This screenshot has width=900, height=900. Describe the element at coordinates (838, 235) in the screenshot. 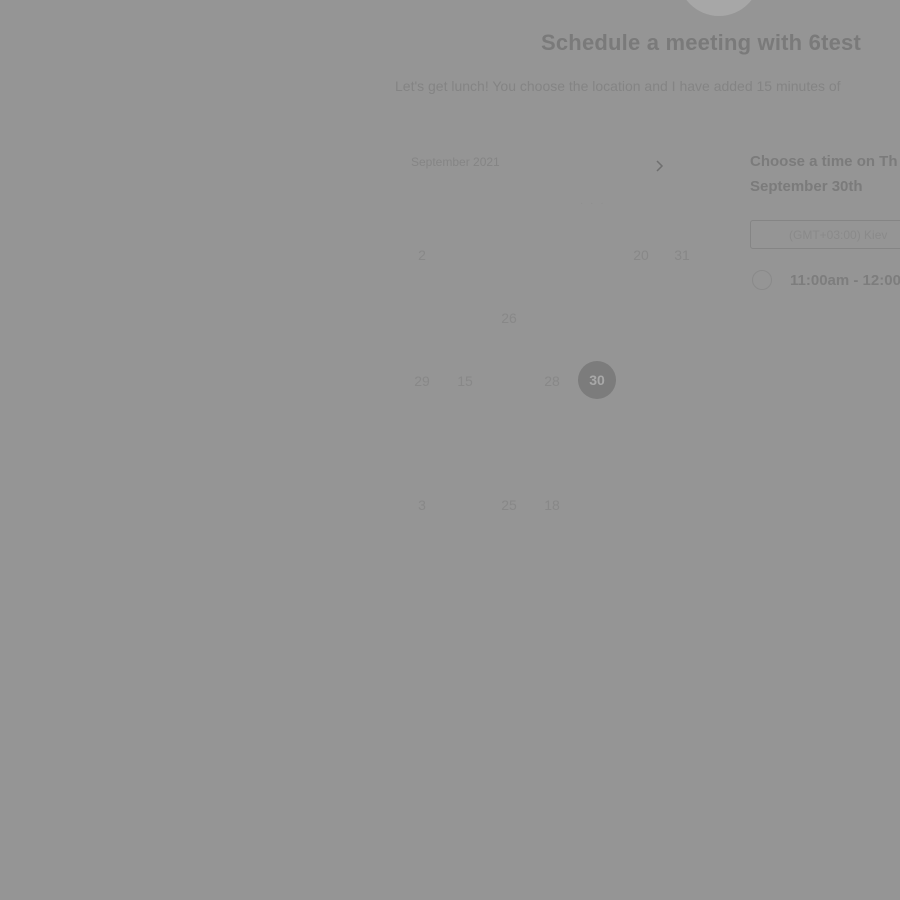

I see `timezone-value: (GMT+03:00) Kiev` at that location.